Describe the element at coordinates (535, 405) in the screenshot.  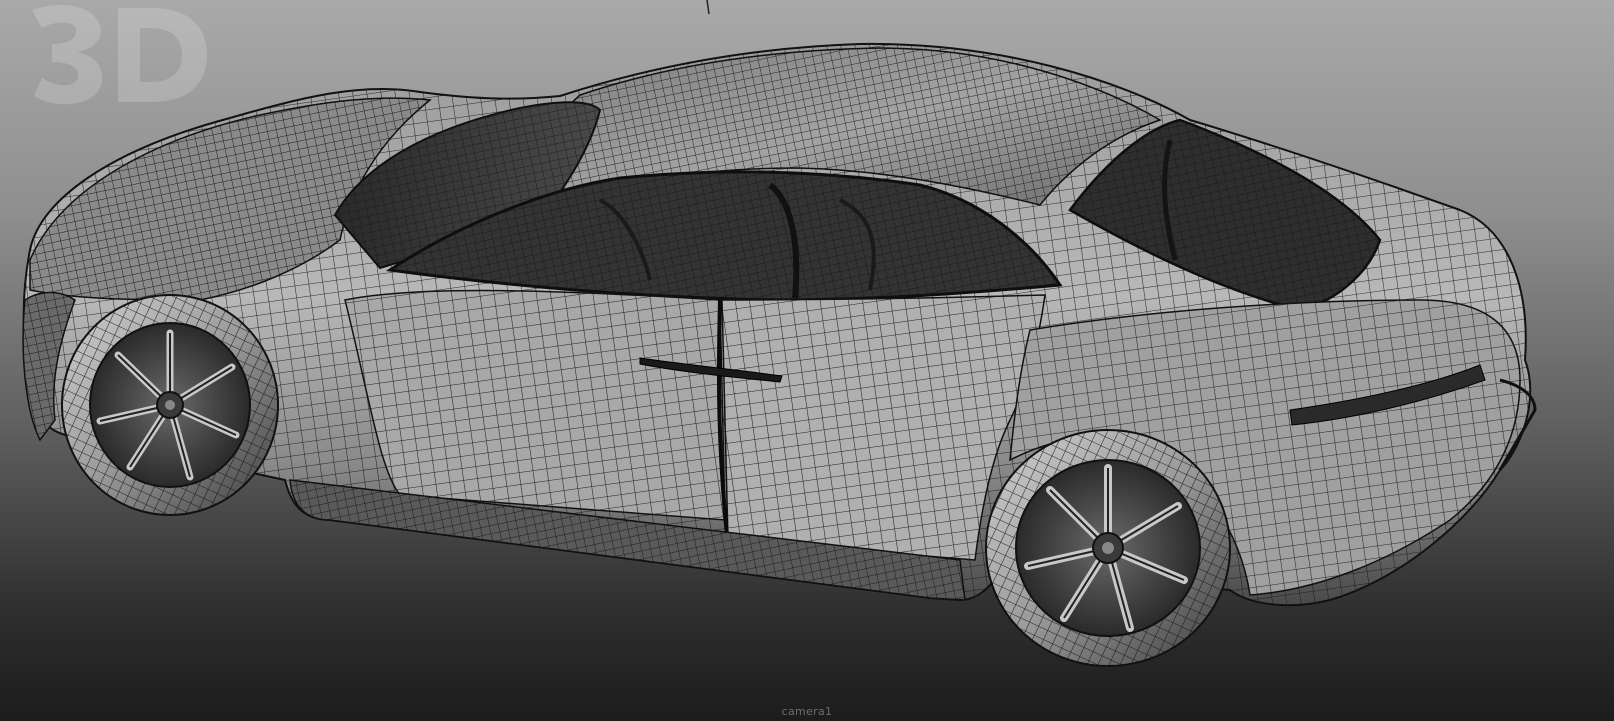
I see `front-door` at that location.